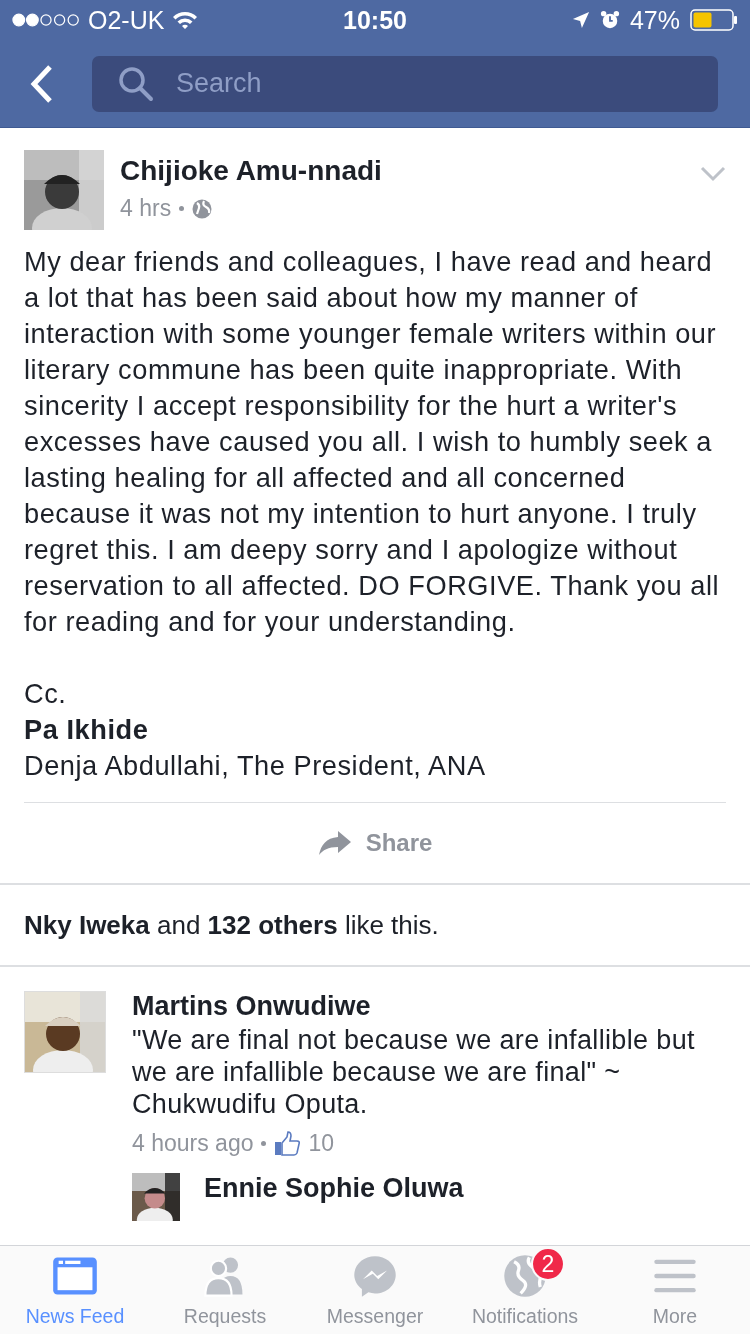 The image size is (750, 1334). What do you see at coordinates (609, 20) in the screenshot?
I see `alarm-clock-icon` at bounding box center [609, 20].